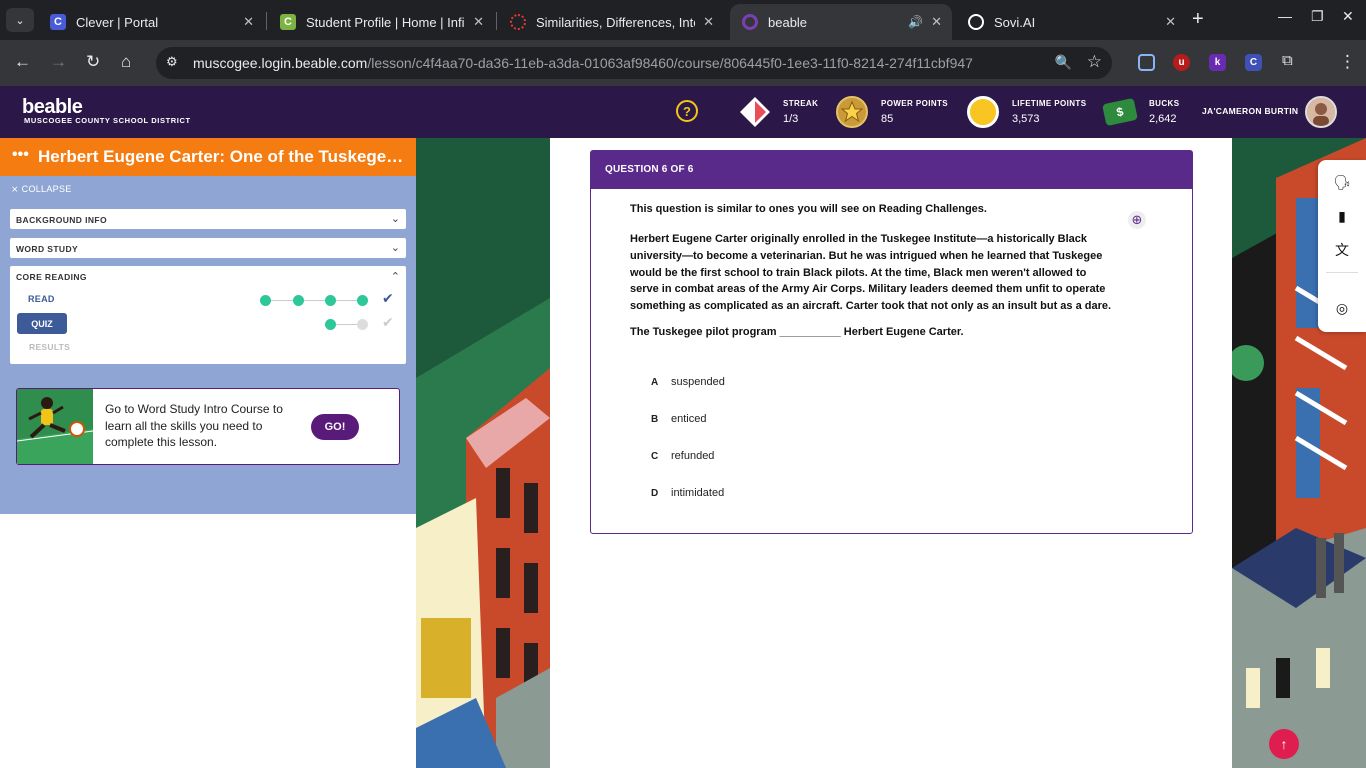  I want to click on lifetime-points-label: LIFETIME POINTS, so click(1049, 103).